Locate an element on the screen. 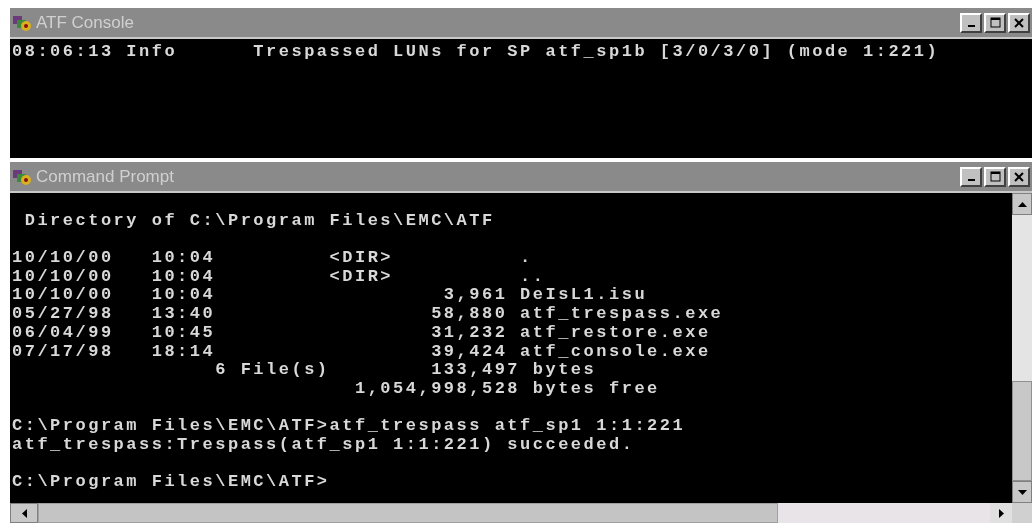 The height and width of the screenshot is (531, 1036). console-line: 05/27/98 13:40 58,880 atf_trespass.exe is located at coordinates (368, 314).